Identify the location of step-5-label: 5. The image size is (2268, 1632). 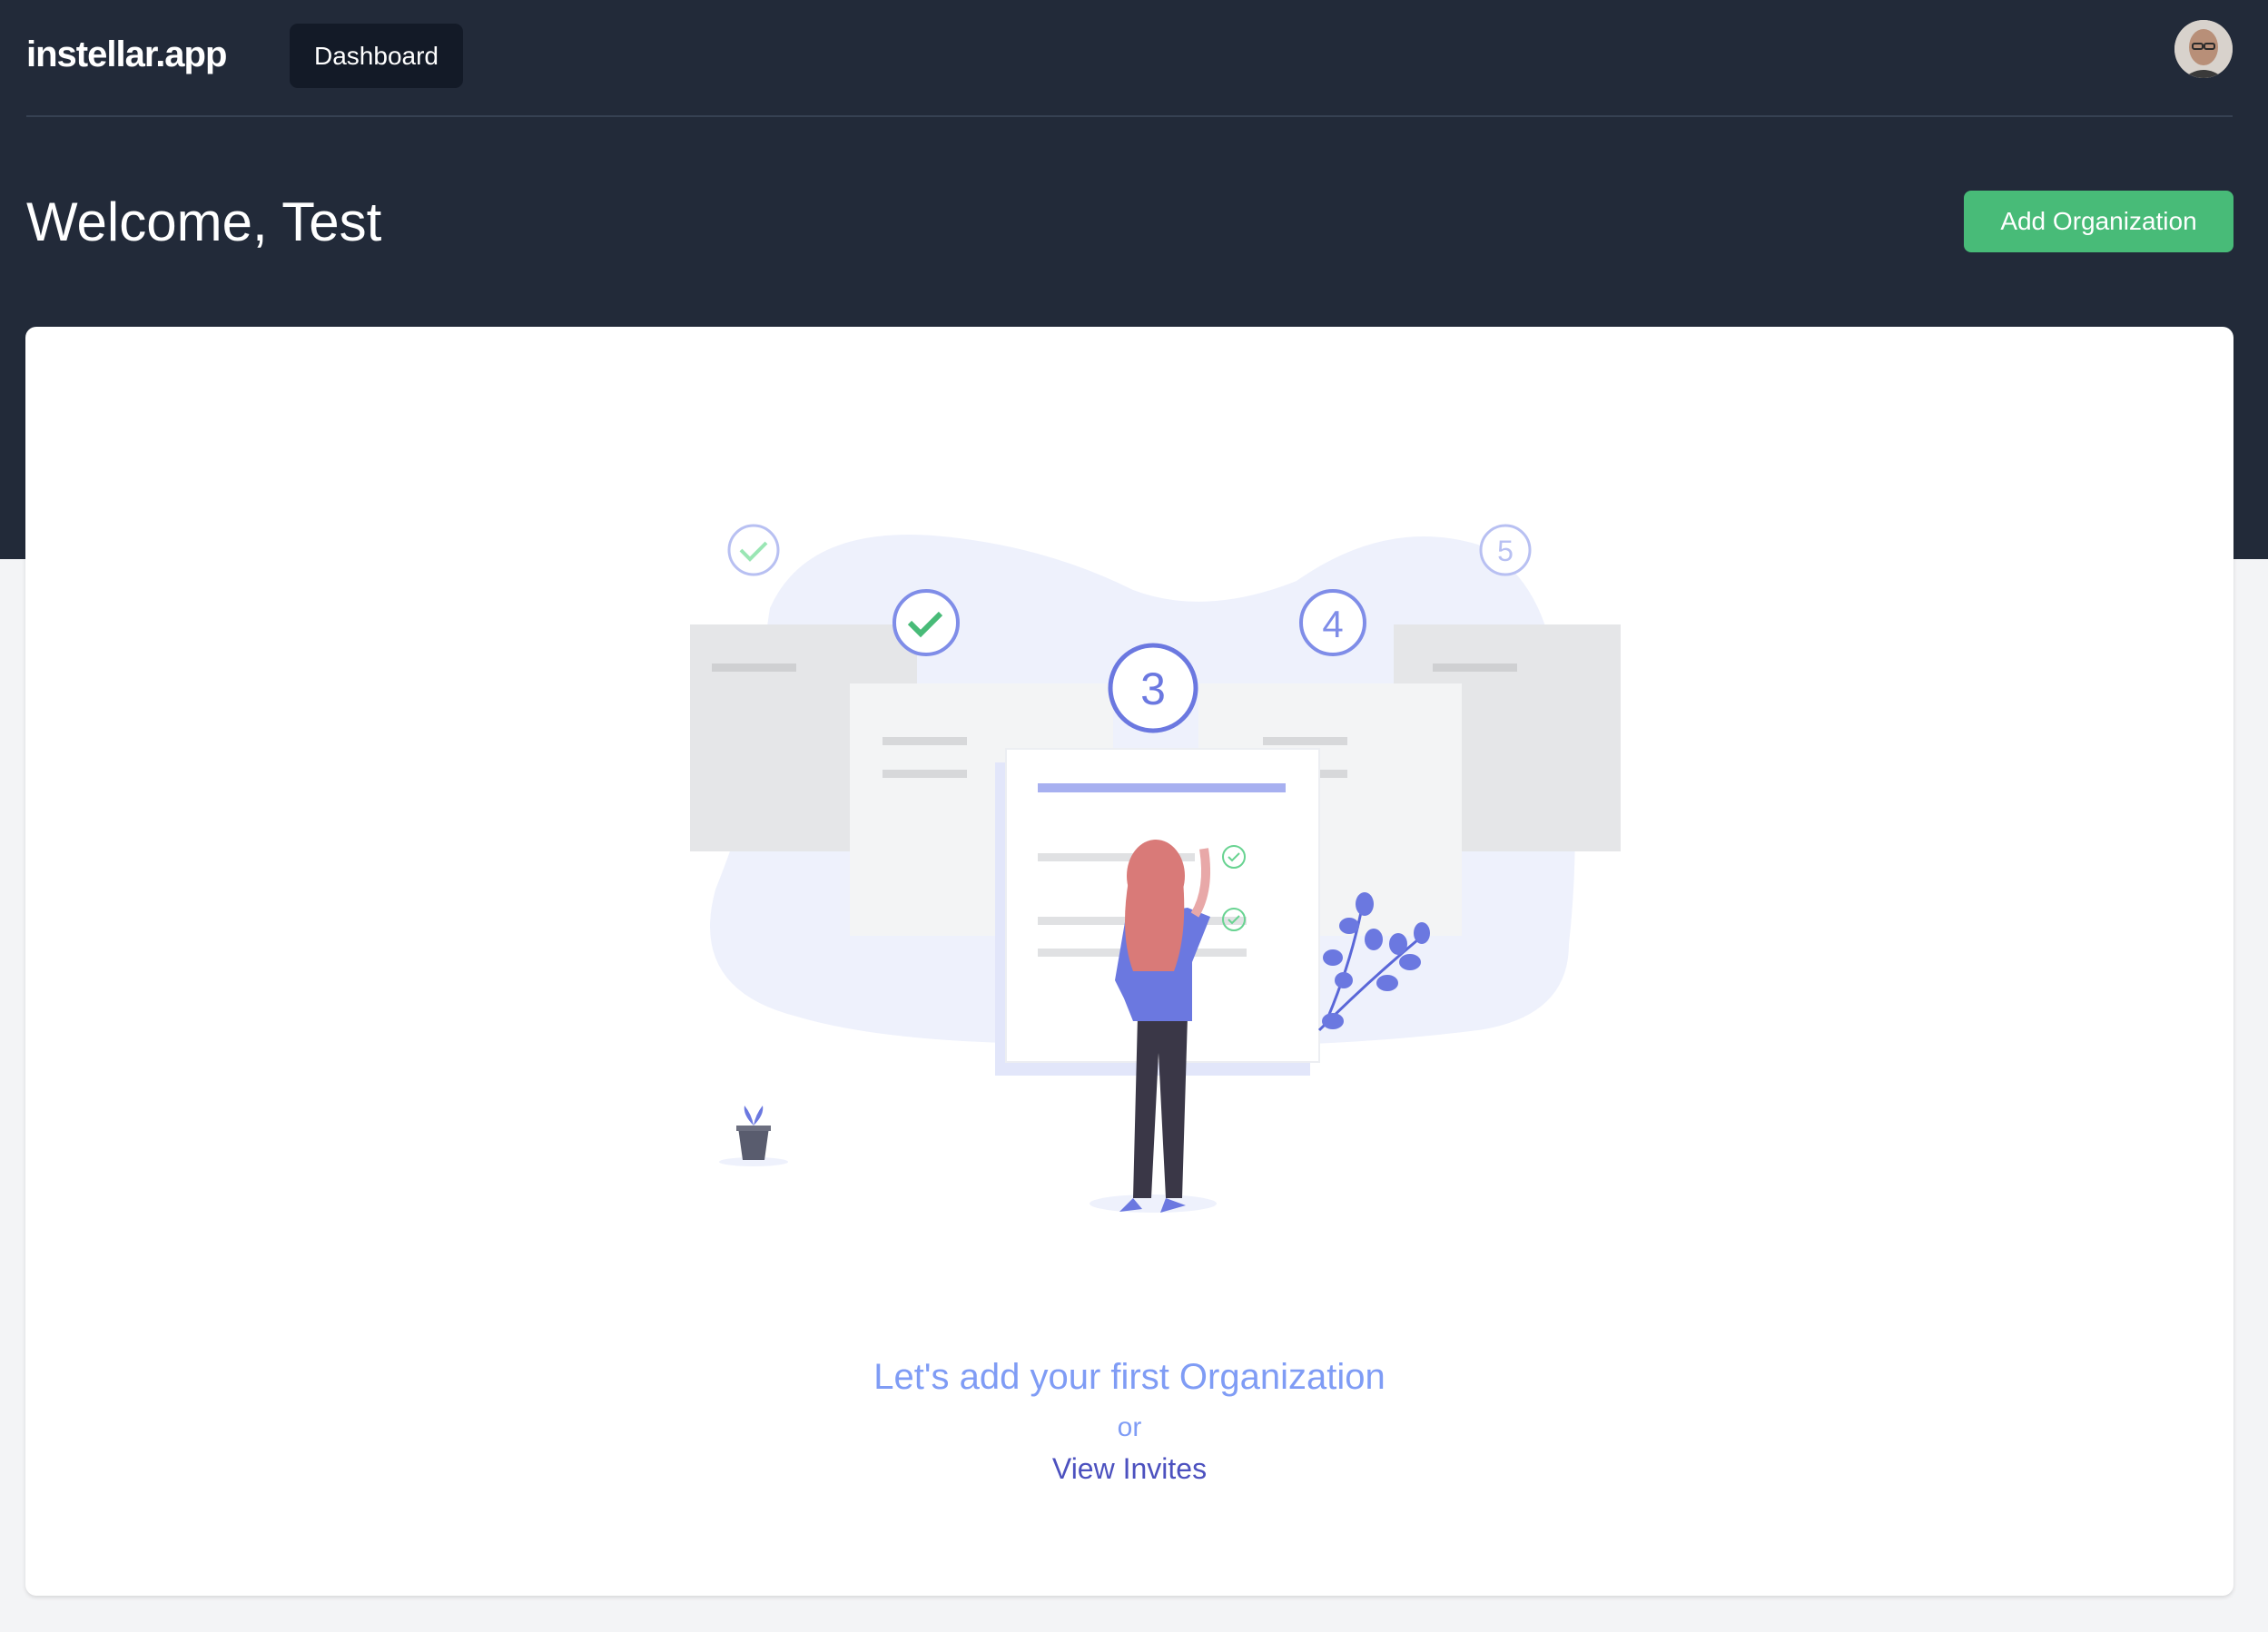
(1505, 551).